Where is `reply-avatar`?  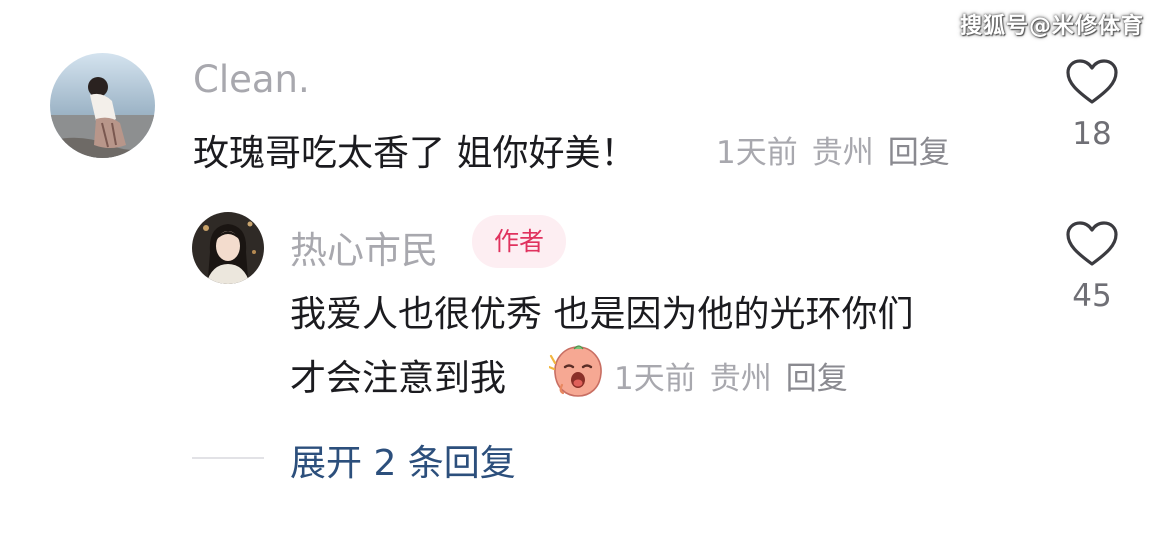 reply-avatar is located at coordinates (228, 248).